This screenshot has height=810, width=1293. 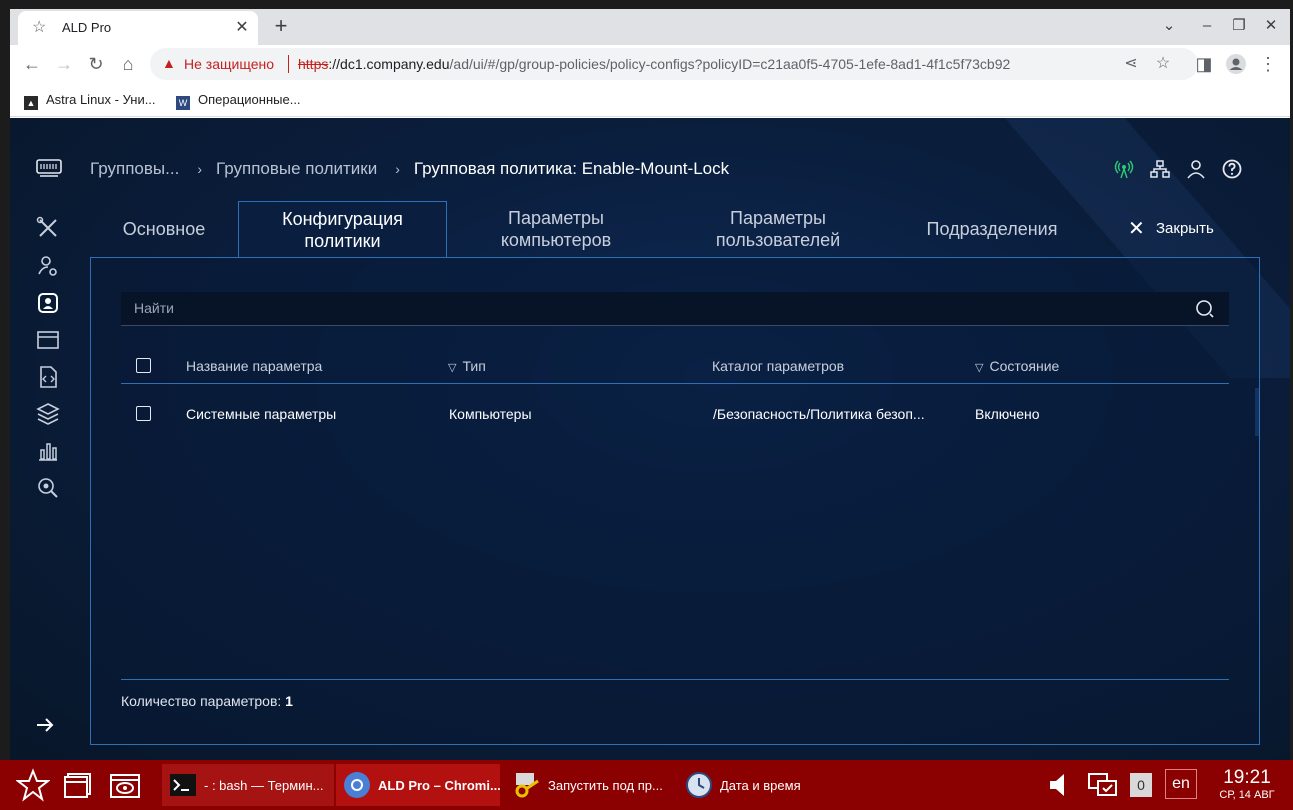 What do you see at coordinates (229, 64) in the screenshot?
I see `not-secure-label: Не защищено` at bounding box center [229, 64].